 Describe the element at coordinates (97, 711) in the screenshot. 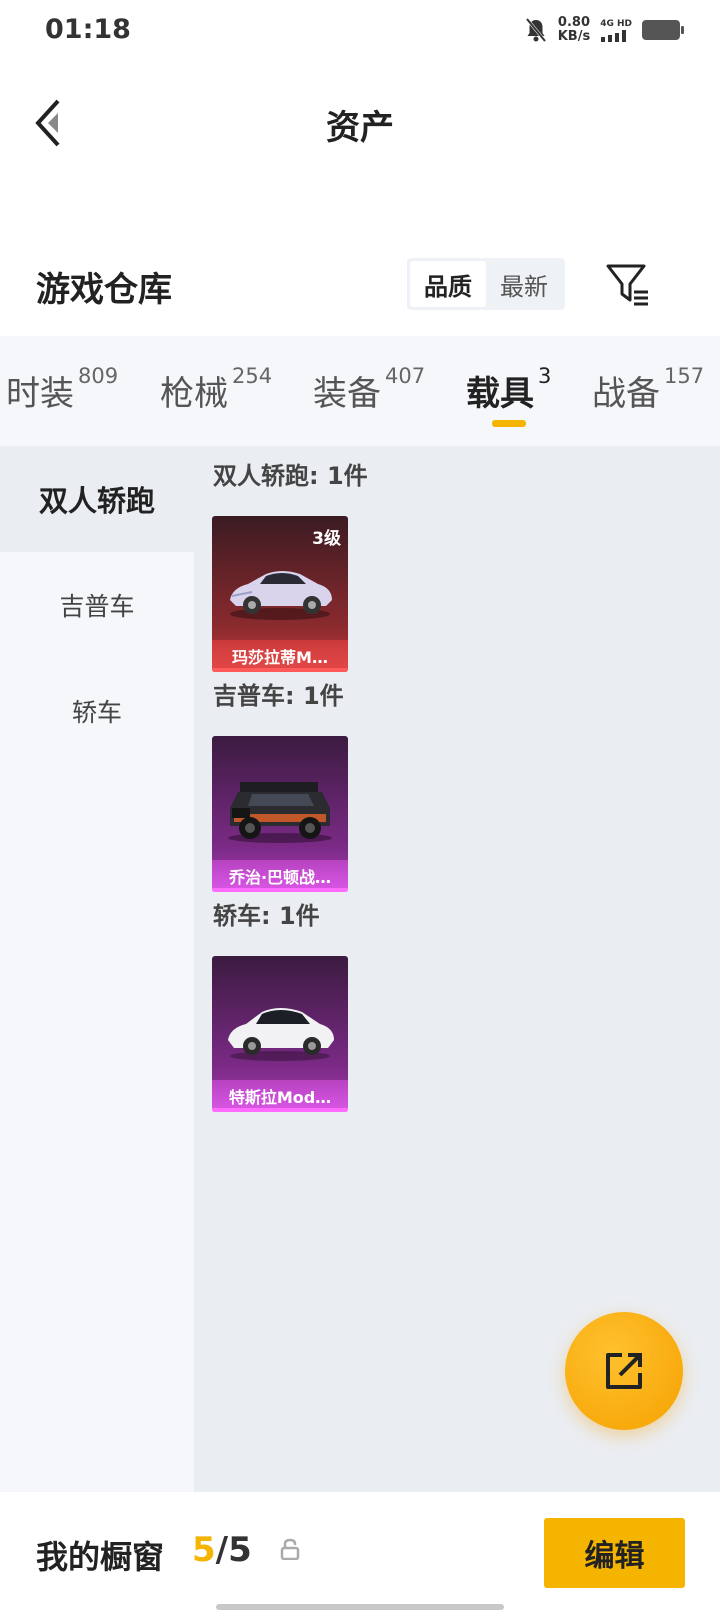

I see `sidebar-item-sedan: 轿车` at that location.